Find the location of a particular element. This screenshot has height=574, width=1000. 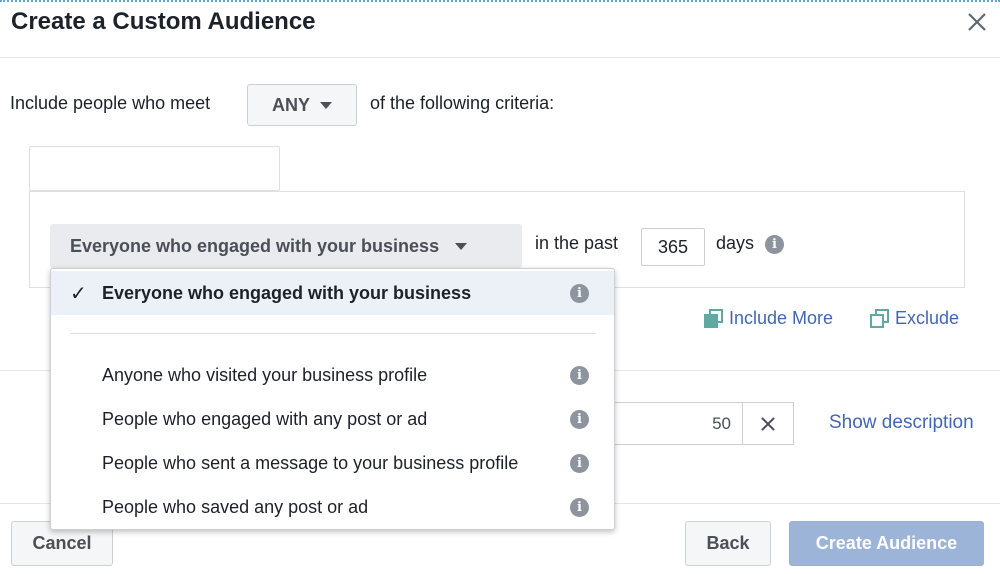

clear-button is located at coordinates (768, 423).